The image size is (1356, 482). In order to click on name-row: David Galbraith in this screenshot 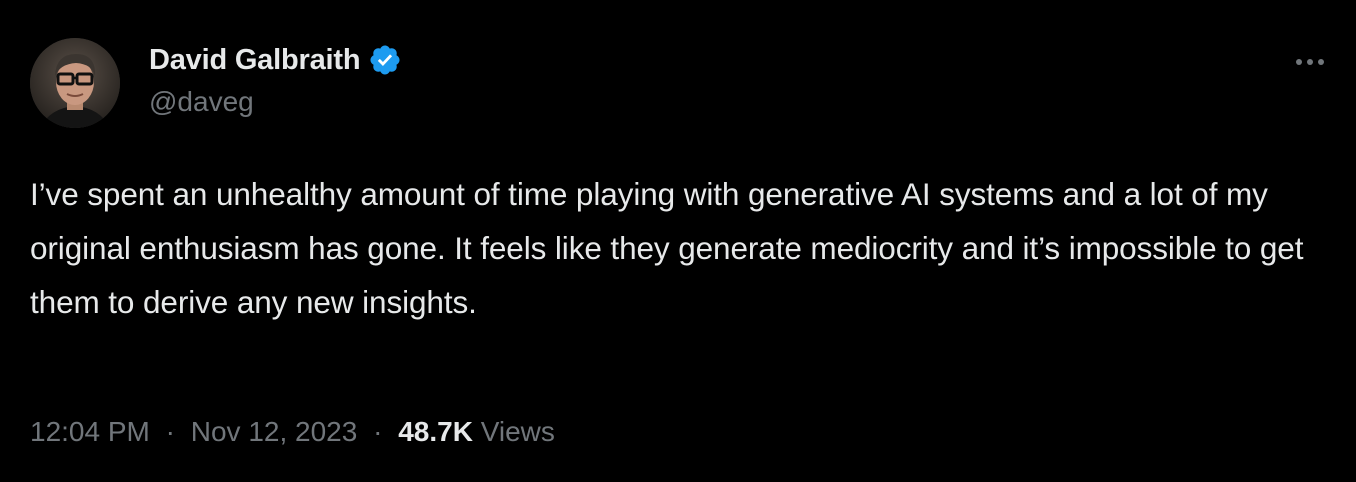, I will do `click(275, 60)`.